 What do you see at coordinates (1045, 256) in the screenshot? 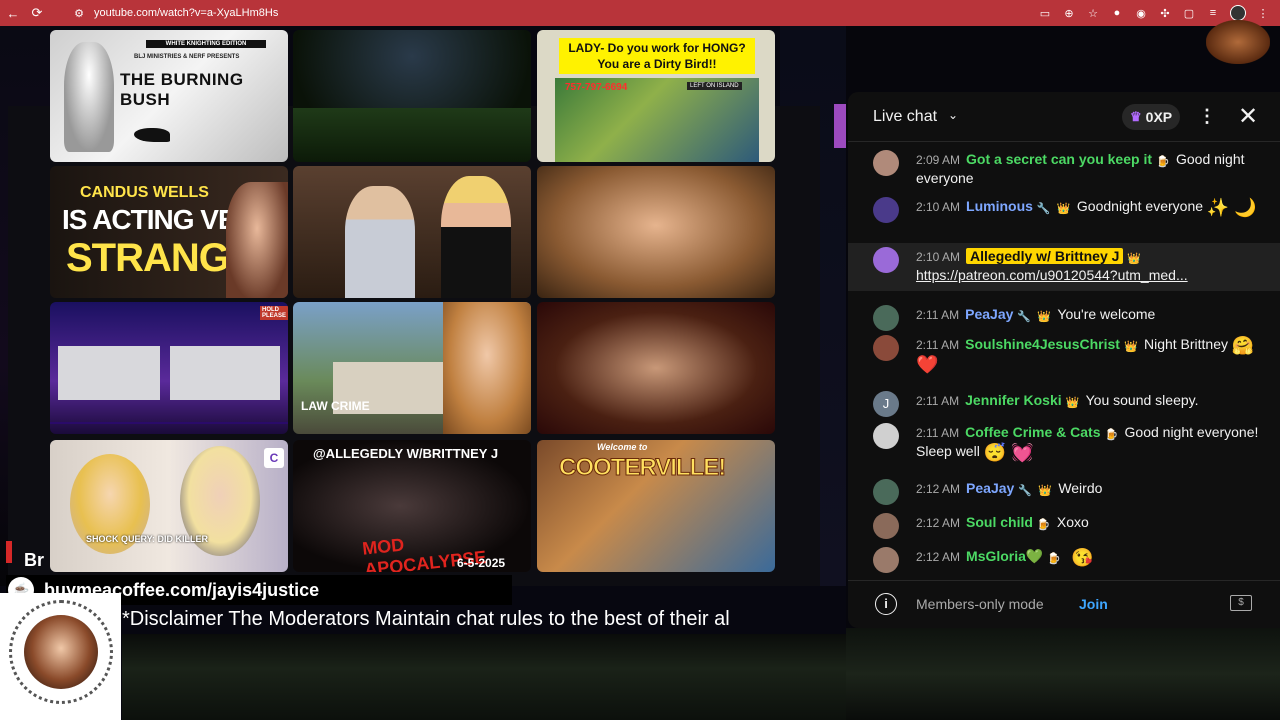
I see `message-author: Allegedly w/ Brittney J` at bounding box center [1045, 256].